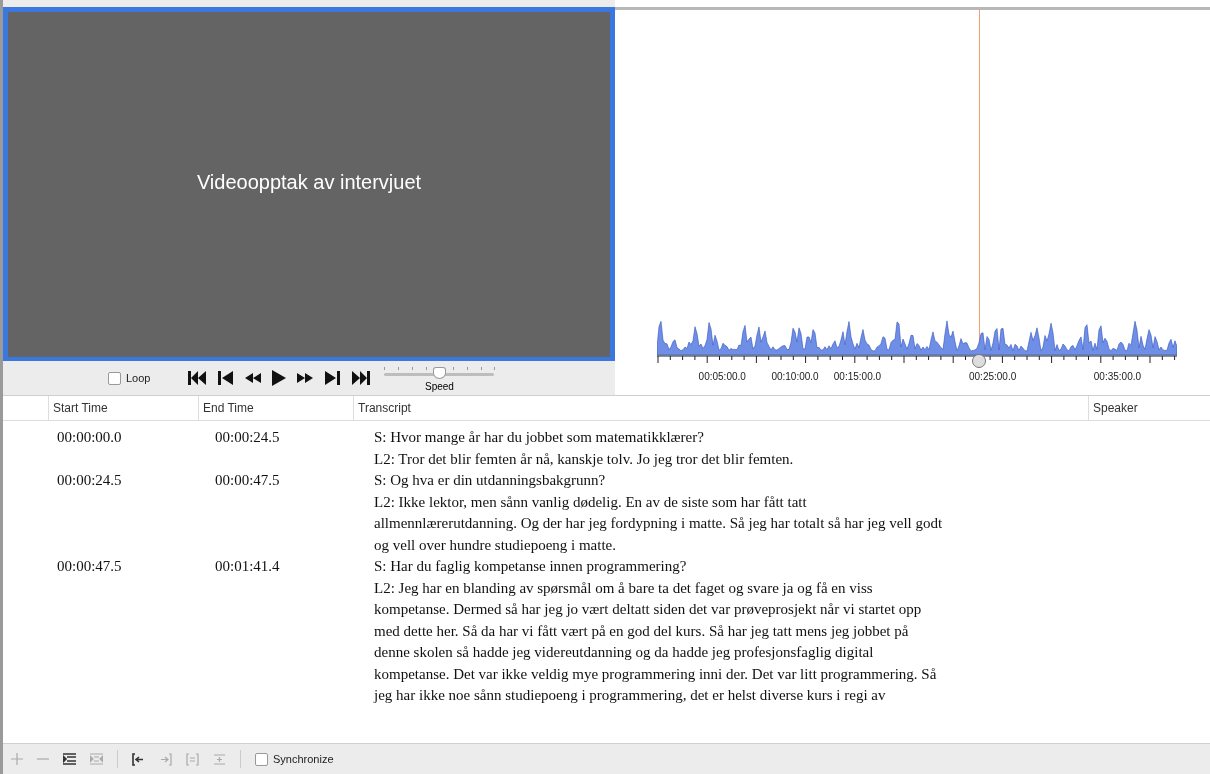 This screenshot has height=774, width=1210. What do you see at coordinates (584, 459) in the screenshot?
I see `transcript-line: L2: Tror det blir femten år nå, kanskje tolv. Jo jeg tror det blir femten.` at bounding box center [584, 459].